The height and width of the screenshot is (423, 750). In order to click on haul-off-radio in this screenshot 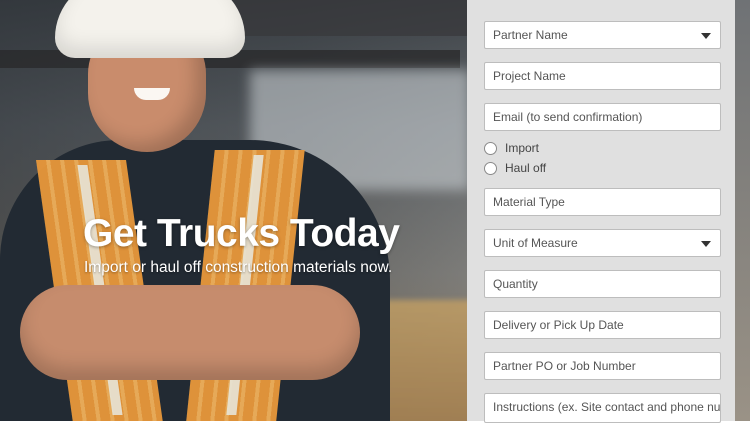, I will do `click(490, 168)`.